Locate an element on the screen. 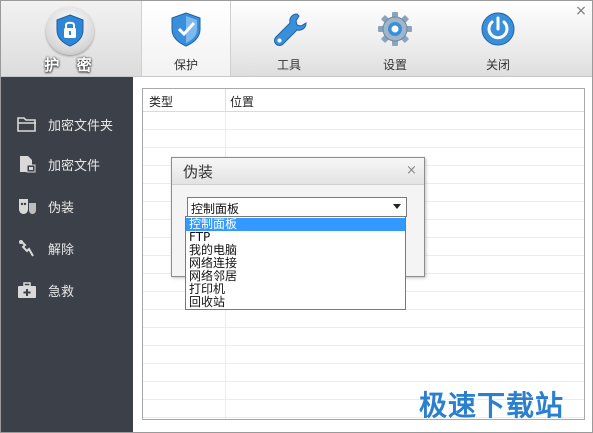 The image size is (593, 433). sidebar-item-remove: 解除 is located at coordinates (67, 248).